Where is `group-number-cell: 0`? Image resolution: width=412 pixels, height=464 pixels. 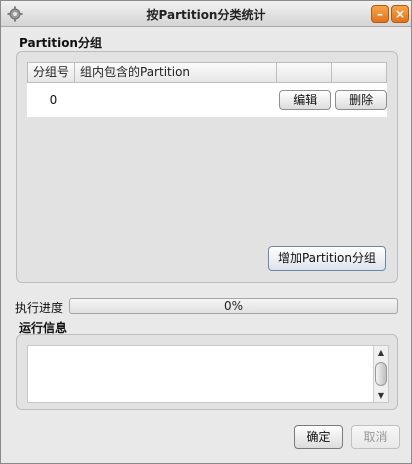 group-number-cell: 0 is located at coordinates (53, 100).